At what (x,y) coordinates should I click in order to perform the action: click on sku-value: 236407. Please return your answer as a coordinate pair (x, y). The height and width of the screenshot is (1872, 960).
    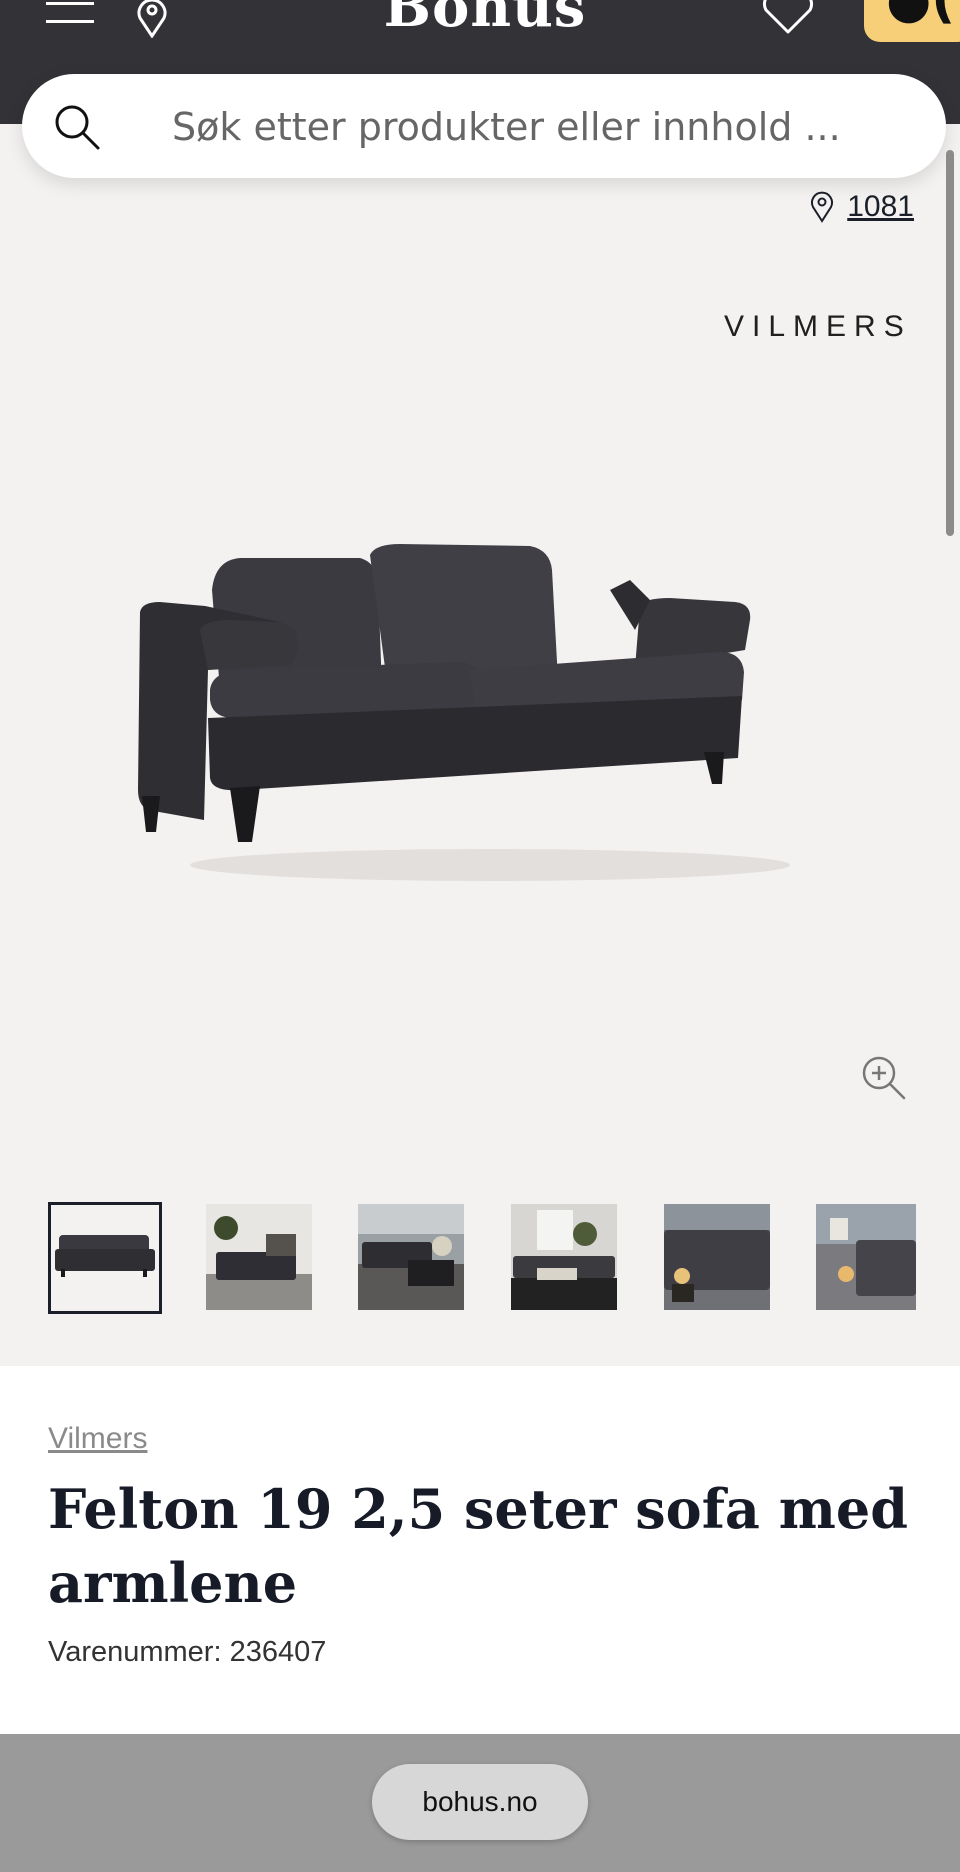
    Looking at the image, I should click on (278, 1652).